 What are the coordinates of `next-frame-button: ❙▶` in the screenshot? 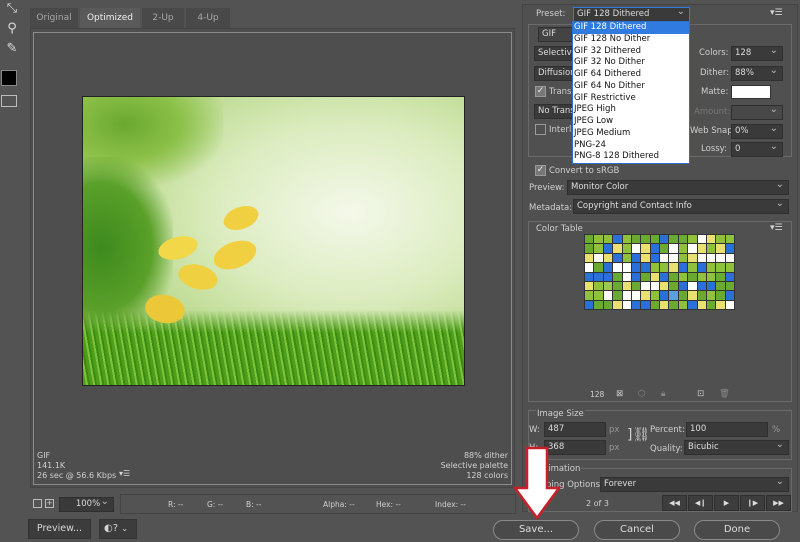 It's located at (752, 503).